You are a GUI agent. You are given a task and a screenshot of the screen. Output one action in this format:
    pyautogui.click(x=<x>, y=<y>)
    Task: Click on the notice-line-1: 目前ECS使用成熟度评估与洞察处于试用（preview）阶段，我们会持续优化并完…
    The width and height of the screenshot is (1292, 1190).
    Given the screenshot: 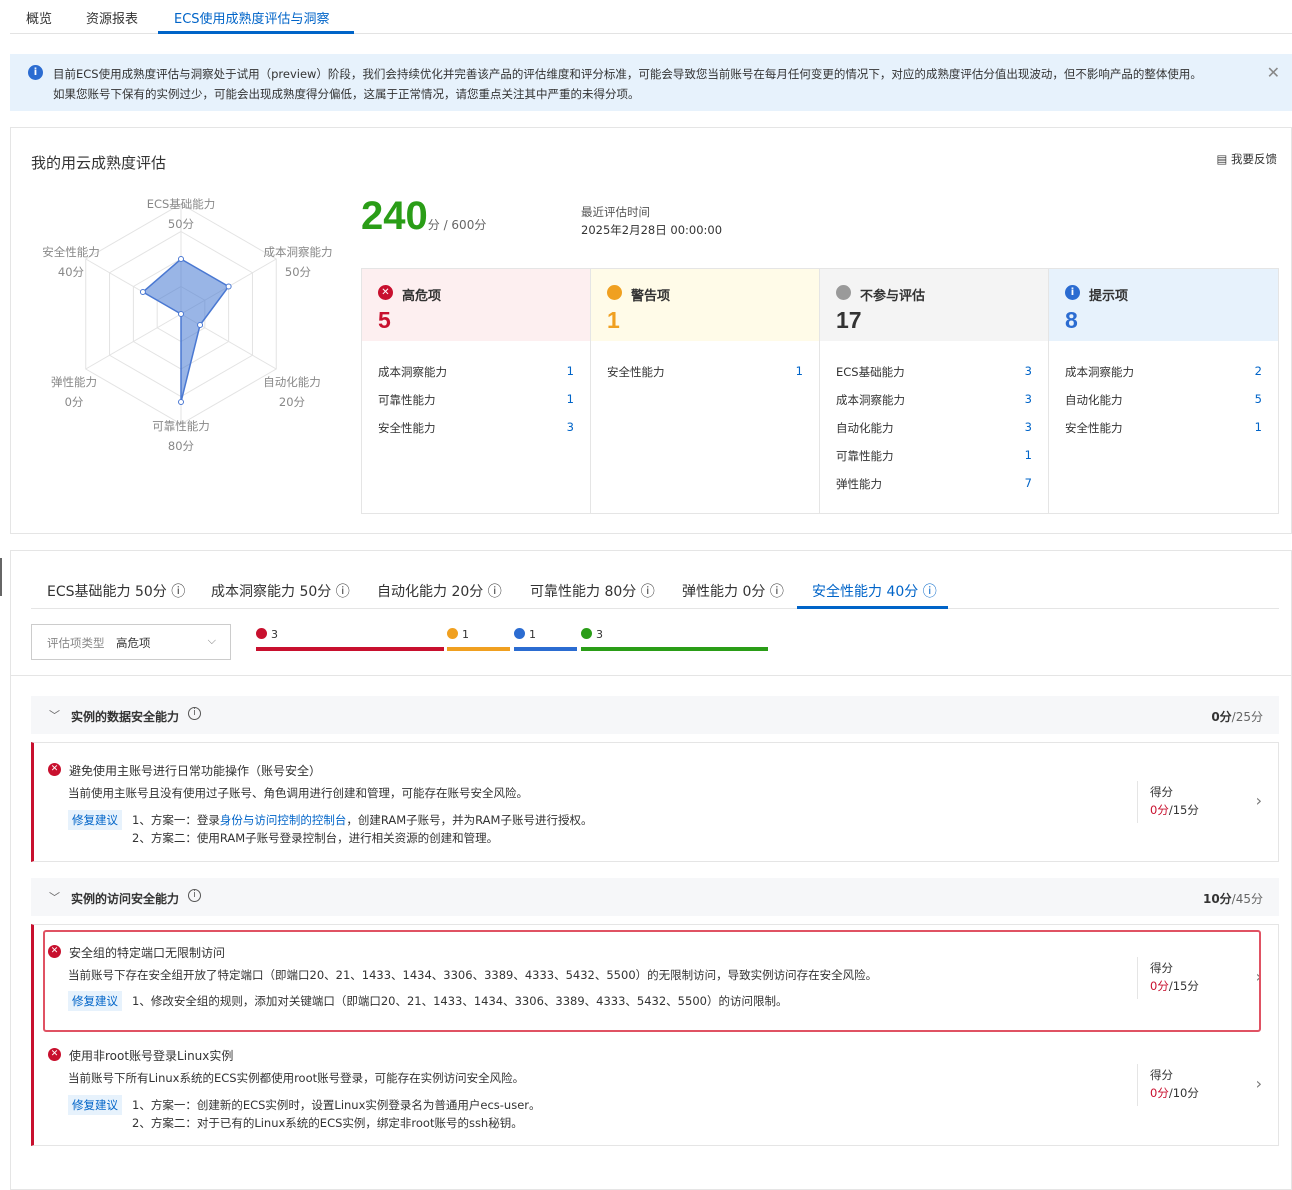 What is the action you would take?
    pyautogui.click(x=627, y=74)
    